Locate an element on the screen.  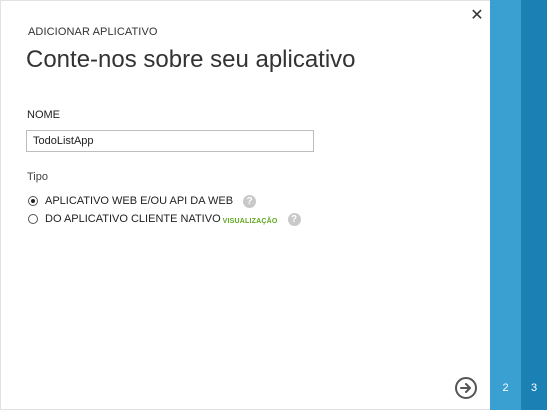
close-icon: ✕ is located at coordinates (477, 15).